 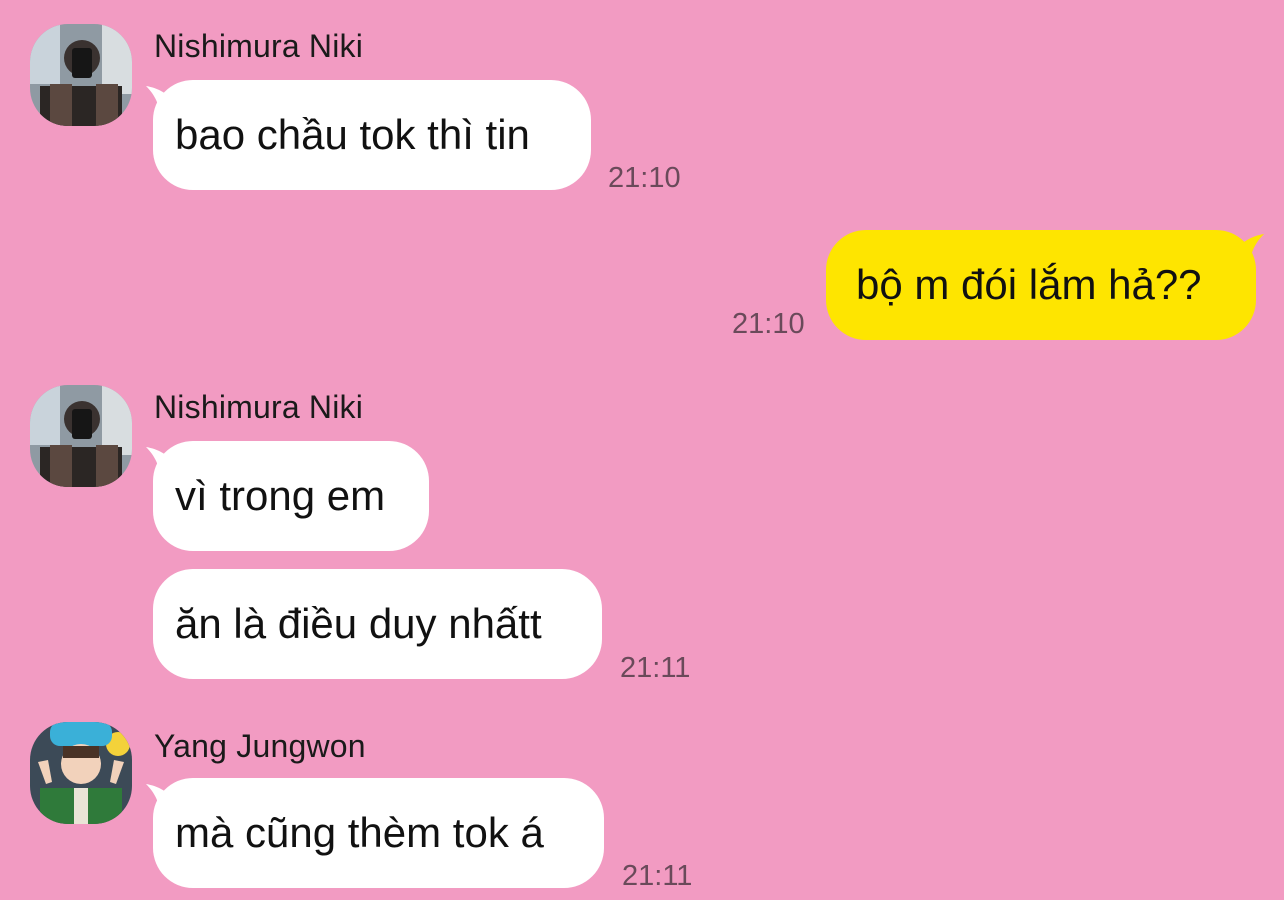 I want to click on sender-name: Yang Jungwon, so click(x=260, y=746).